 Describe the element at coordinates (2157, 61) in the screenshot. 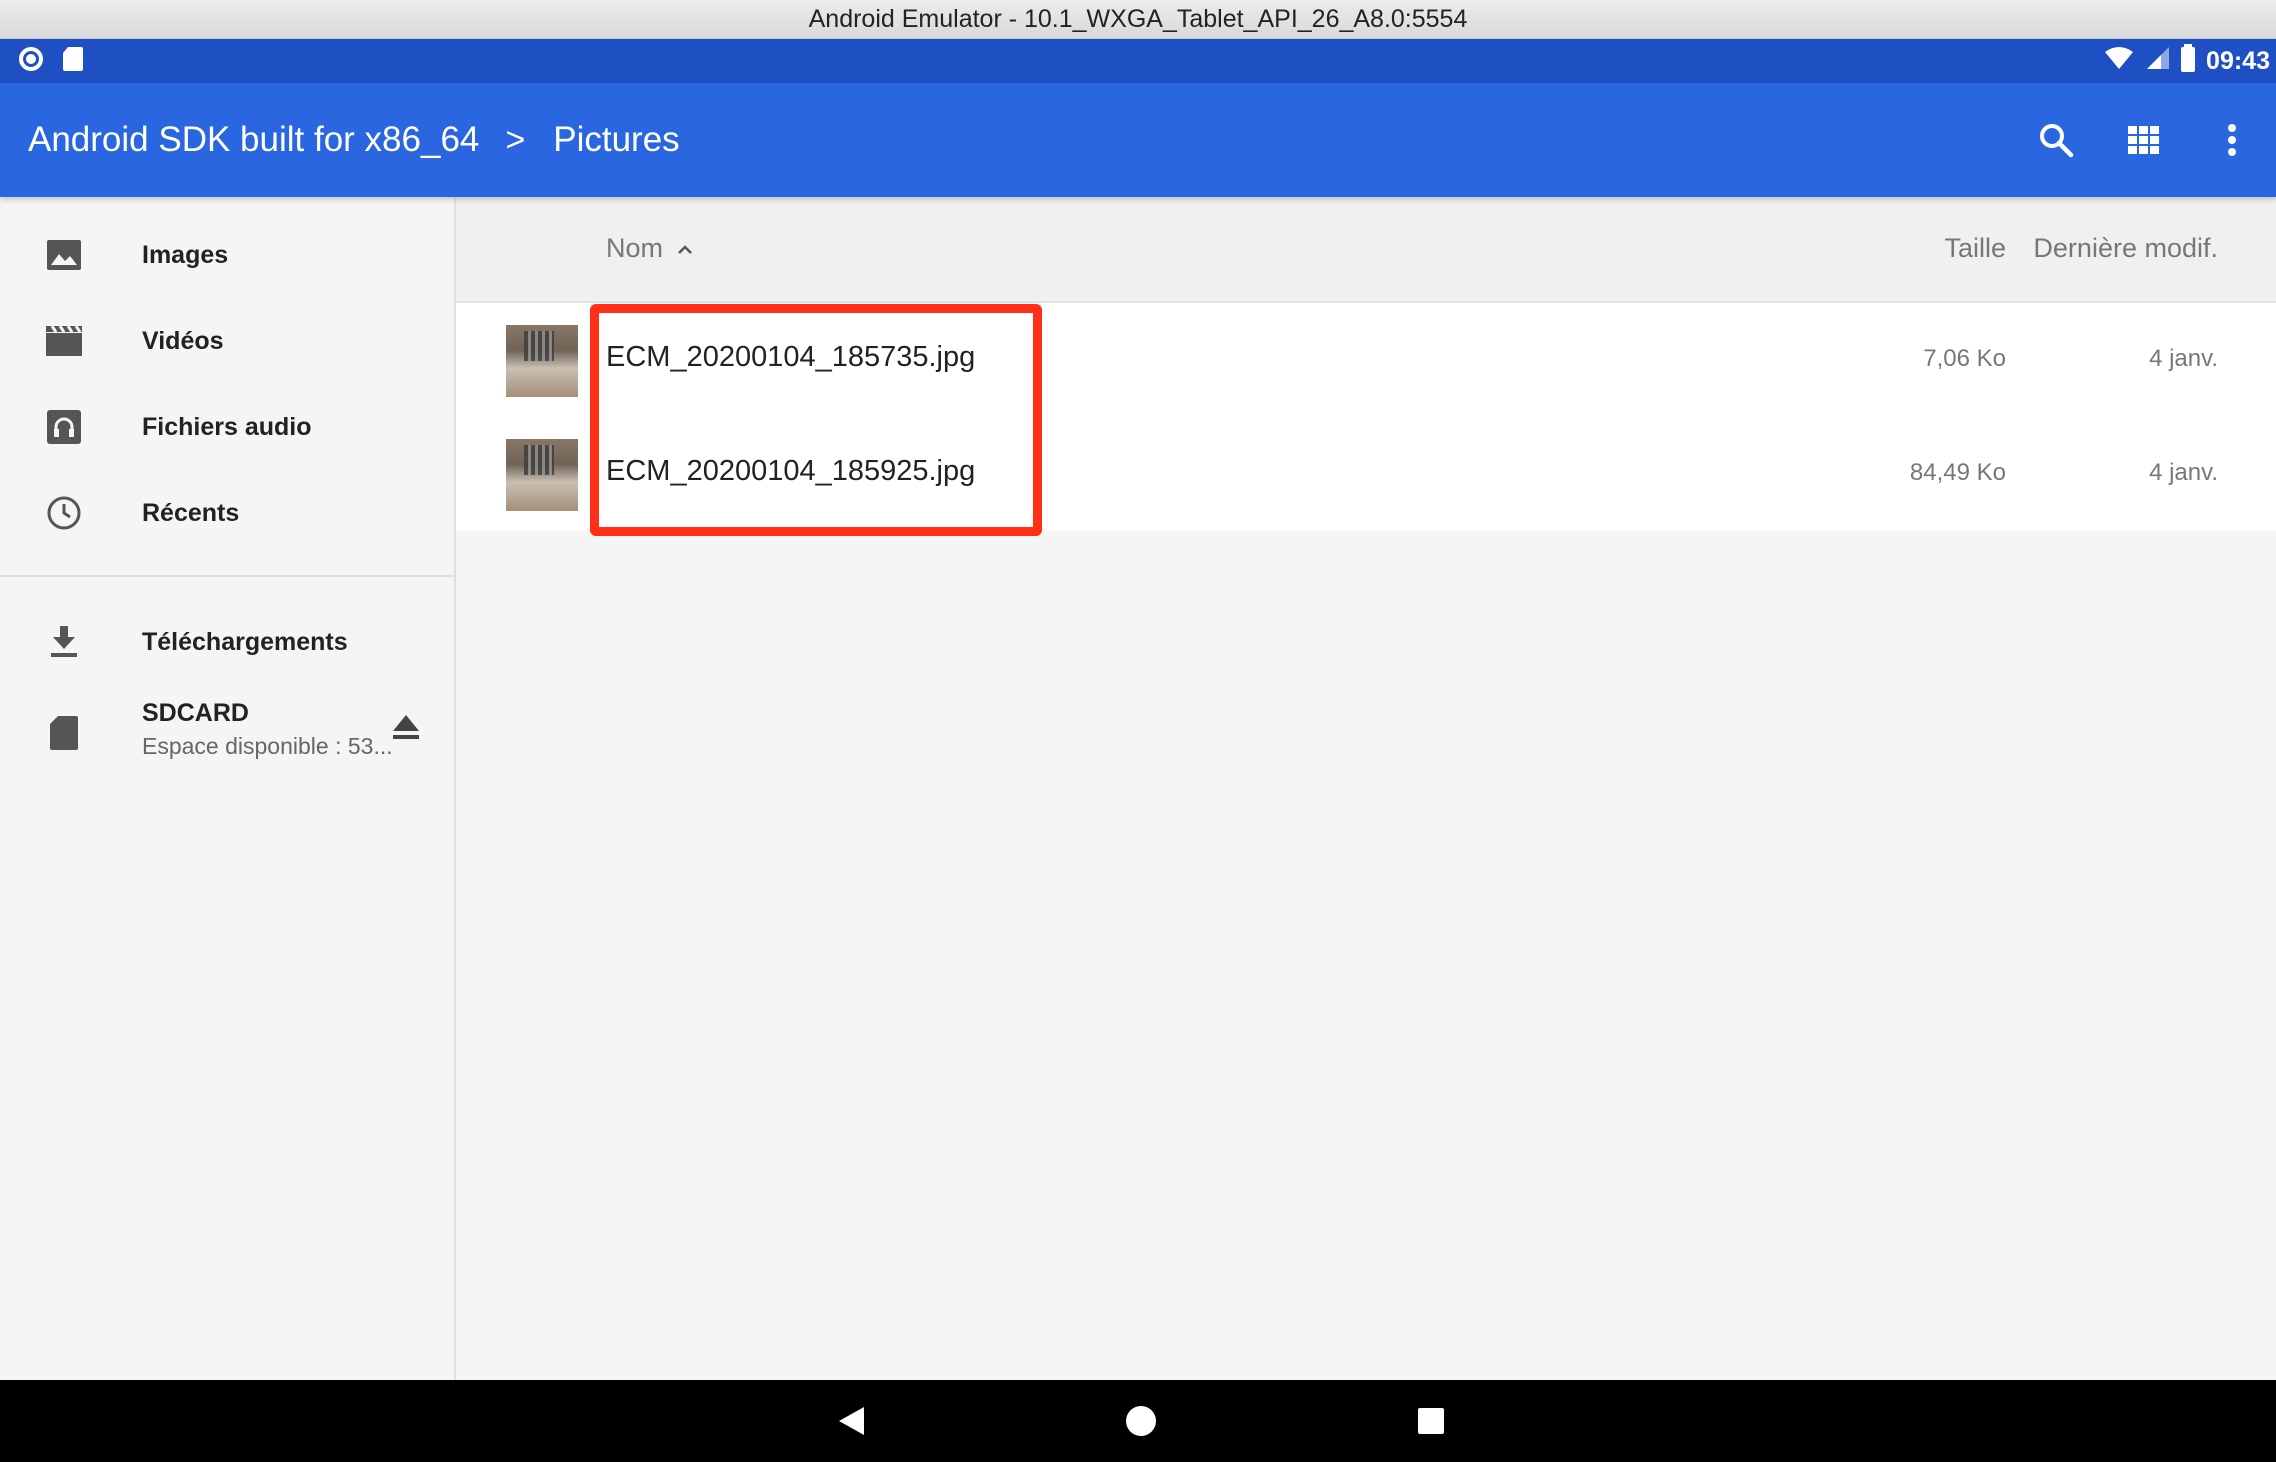

I see `signal-icon` at that location.